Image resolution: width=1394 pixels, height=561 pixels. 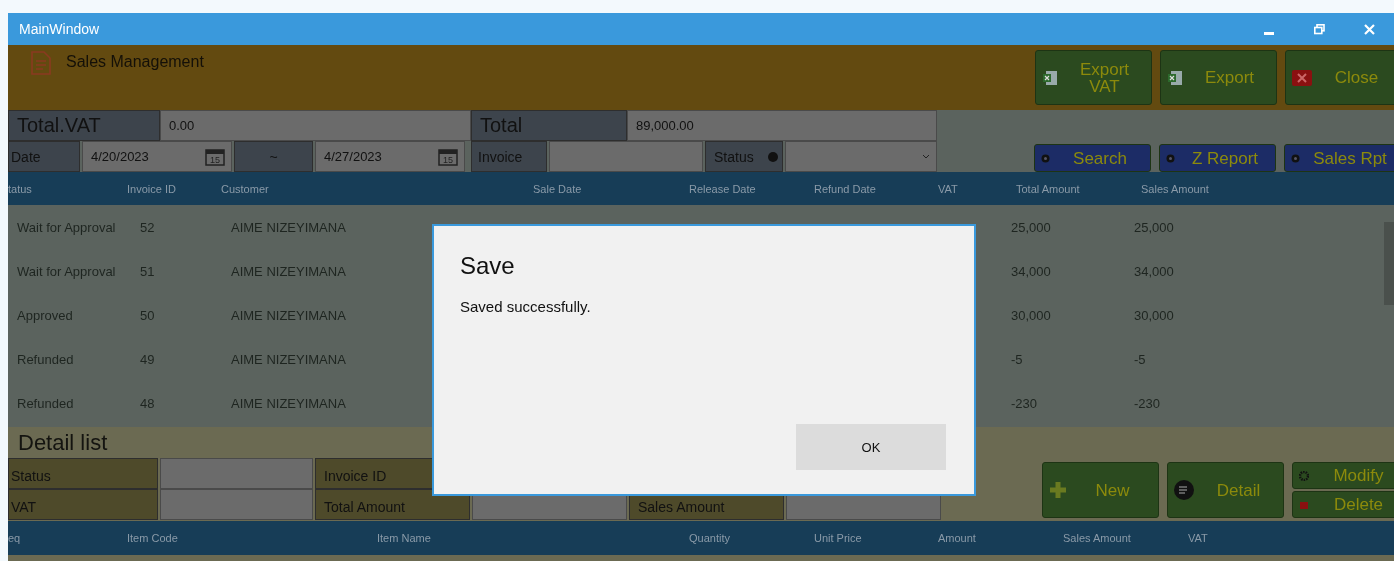 I want to click on column-header: Invoice ID, so click(x=152, y=188).